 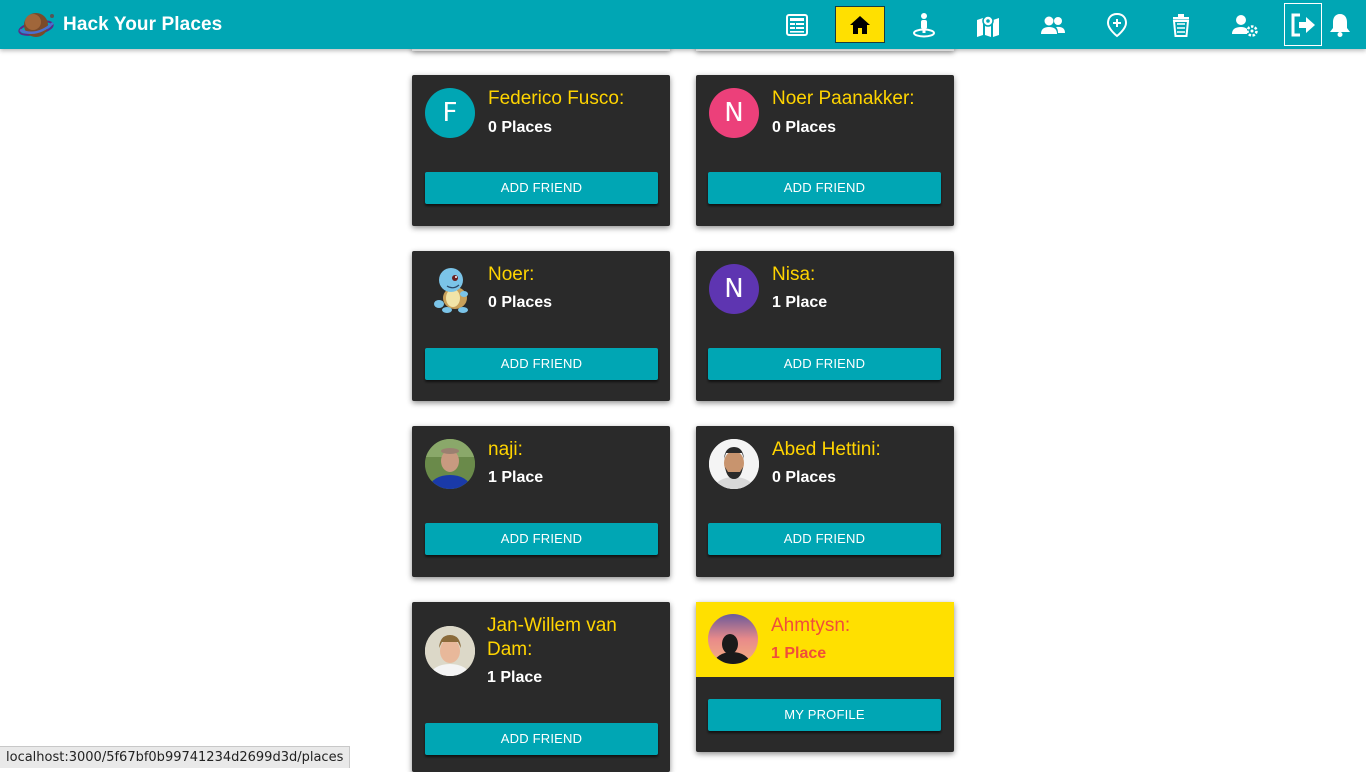 What do you see at coordinates (575, 275) in the screenshot?
I see `user-name: Noer:` at bounding box center [575, 275].